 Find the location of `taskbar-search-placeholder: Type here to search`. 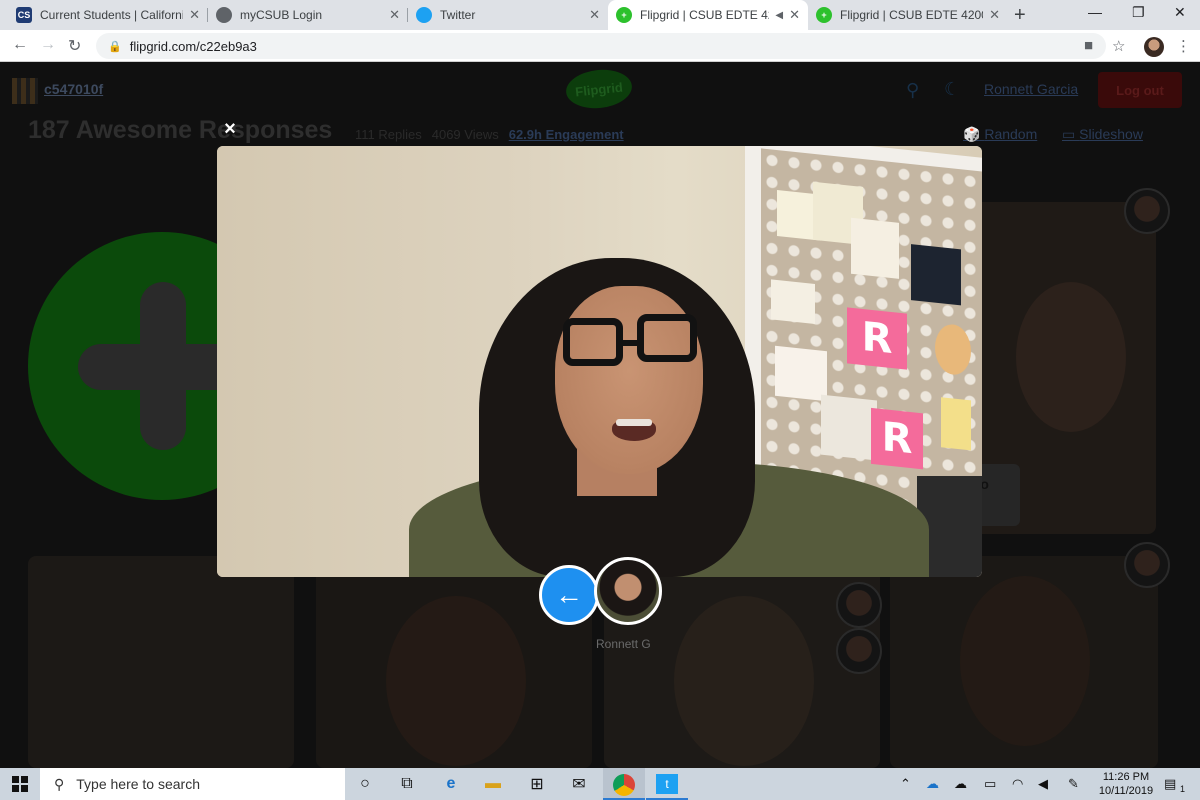

taskbar-search-placeholder: Type here to search is located at coordinates (138, 784).